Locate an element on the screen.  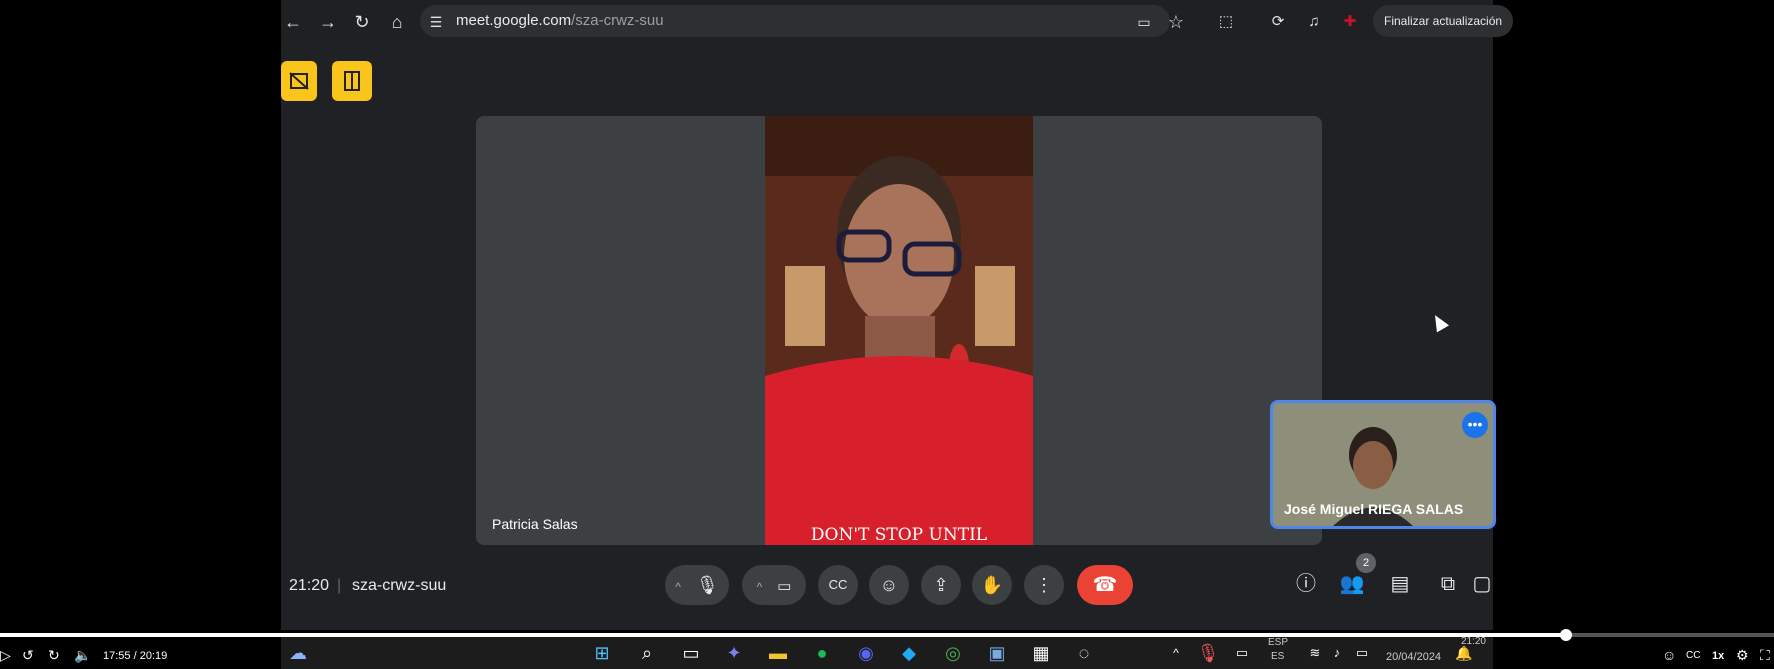
play-icon: ▷ is located at coordinates (5, 655).